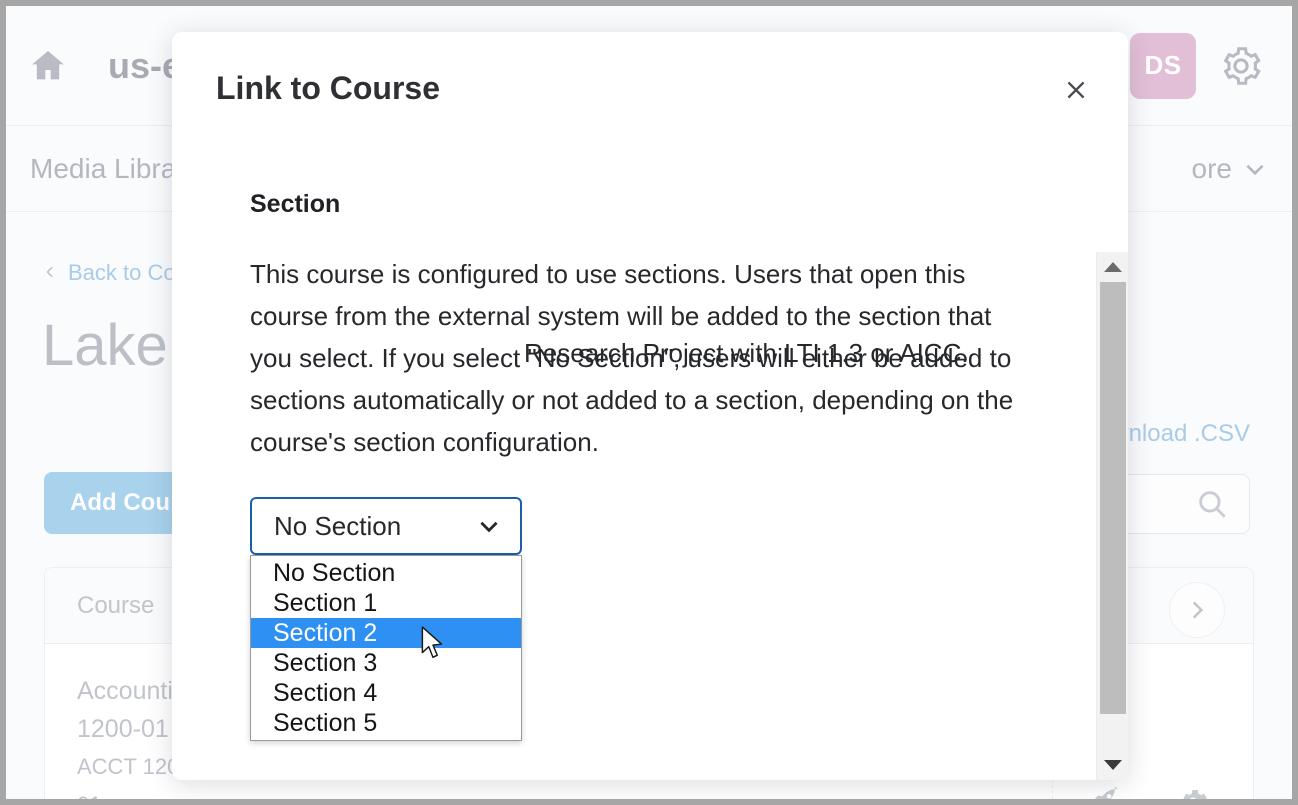 The height and width of the screenshot is (805, 1298). I want to click on table-cell-course: Accounti 1200-01 ACCT 120 01, so click(112, 721).